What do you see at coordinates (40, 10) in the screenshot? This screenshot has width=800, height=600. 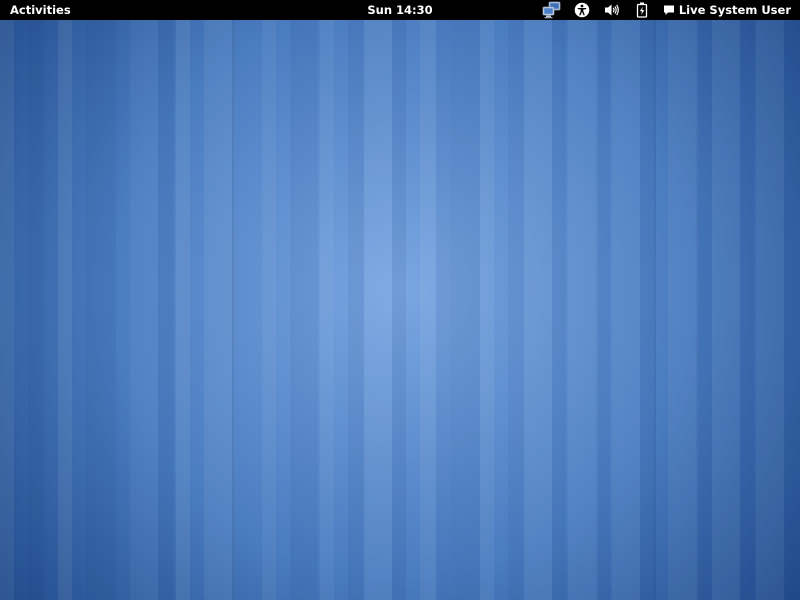 I see `activities-button: Activities` at bounding box center [40, 10].